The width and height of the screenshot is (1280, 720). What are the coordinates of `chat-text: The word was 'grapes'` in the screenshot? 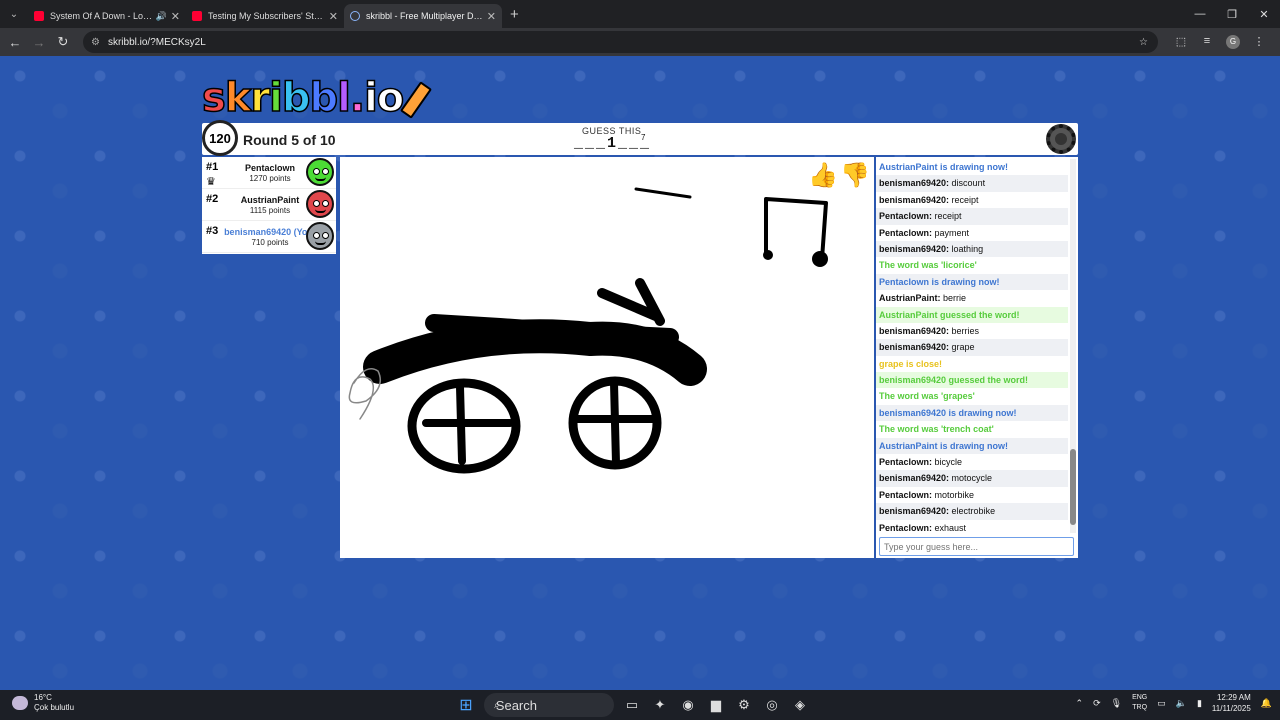 It's located at (927, 396).